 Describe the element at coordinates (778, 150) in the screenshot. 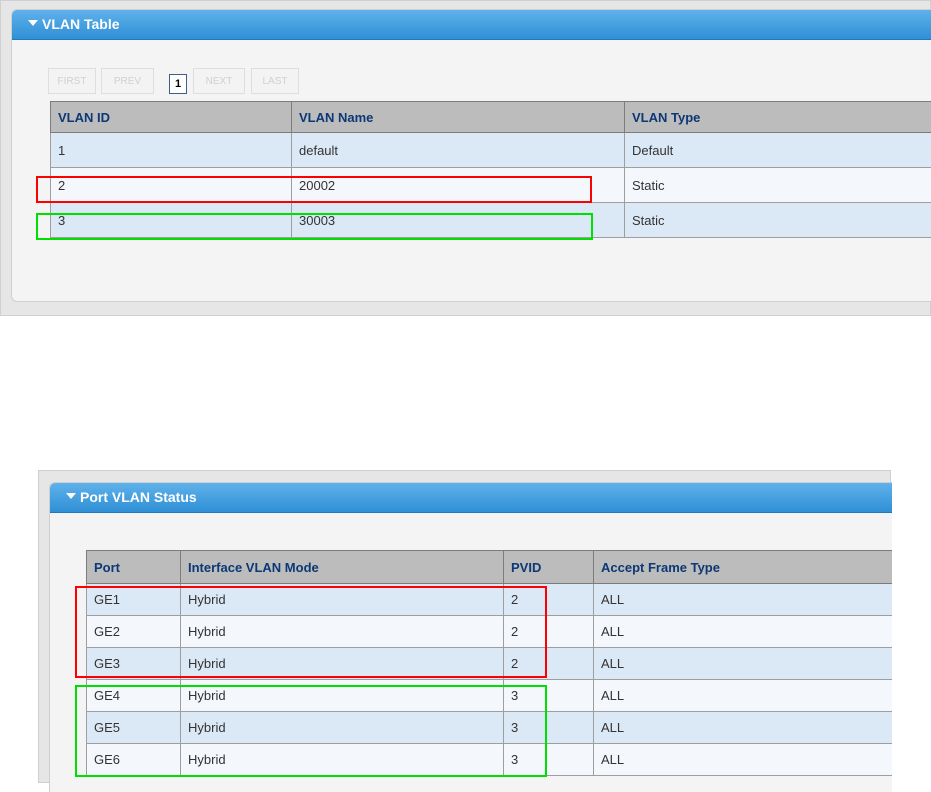

I see `vlan-type-cell: Default` at that location.